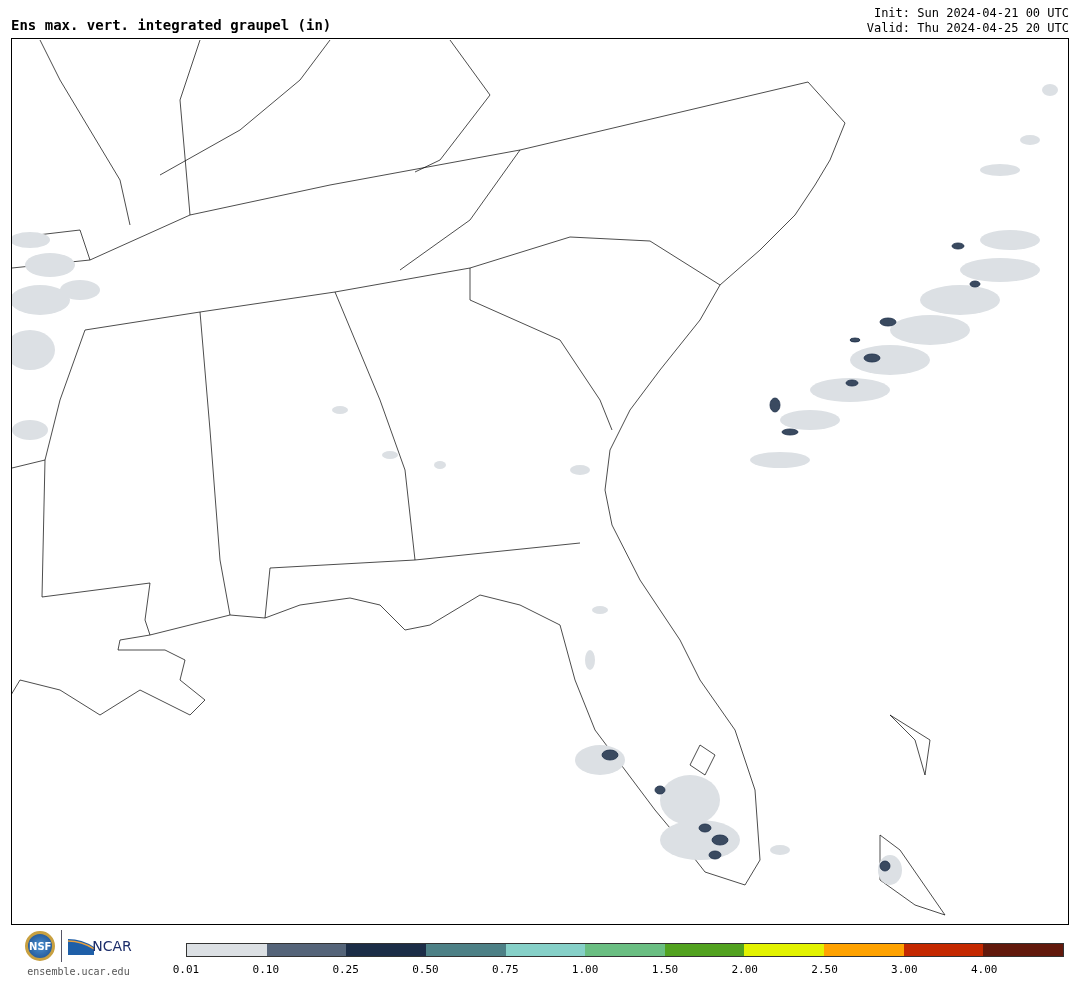 This screenshot has height=988, width=1080. I want to click on tick-label: 2.50, so click(824, 969).